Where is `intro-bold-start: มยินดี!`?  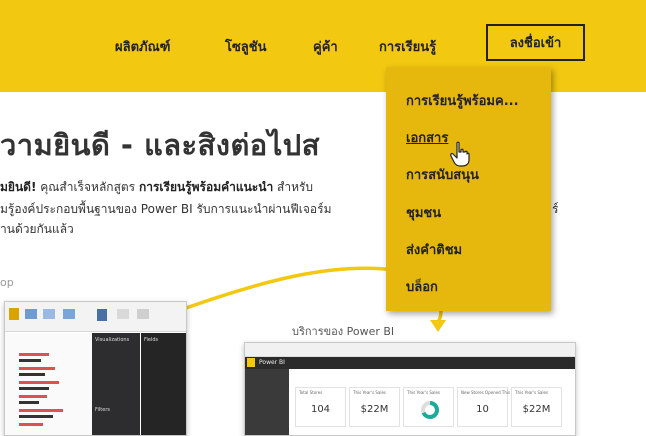
intro-bold-start: มยินดี! is located at coordinates (18, 187).